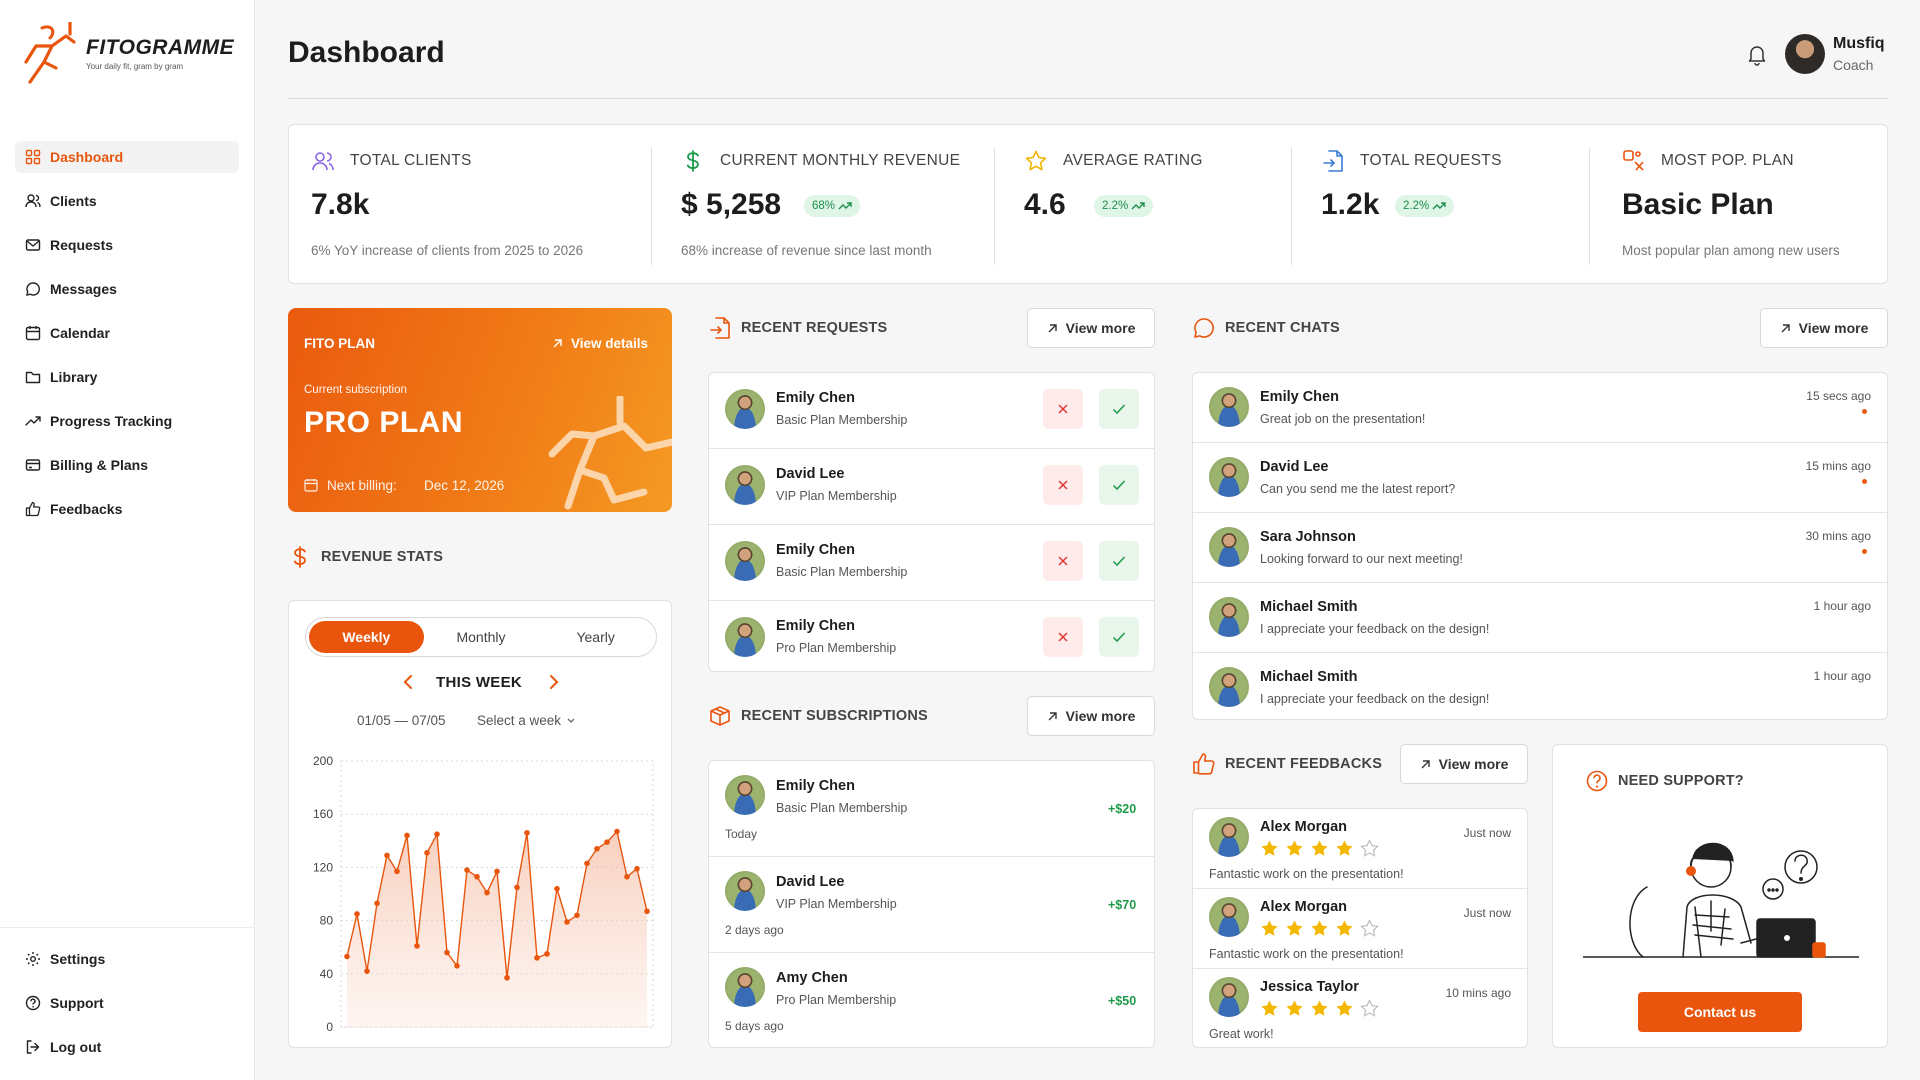 The image size is (1920, 1080). Describe the element at coordinates (1864, 411) in the screenshot. I see `unread-indicator` at that location.